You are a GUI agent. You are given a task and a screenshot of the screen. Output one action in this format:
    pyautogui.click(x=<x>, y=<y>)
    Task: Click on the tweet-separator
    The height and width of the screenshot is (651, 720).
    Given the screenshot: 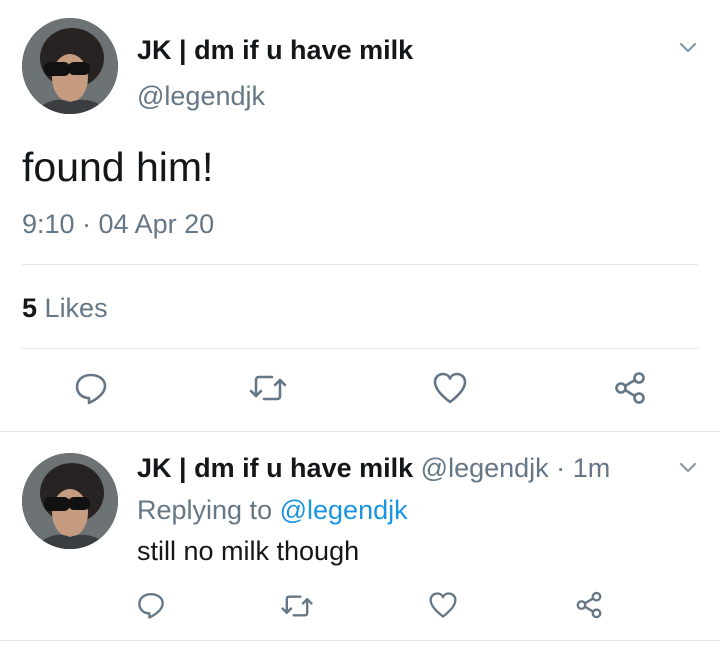 What is the action you would take?
    pyautogui.click(x=360, y=431)
    